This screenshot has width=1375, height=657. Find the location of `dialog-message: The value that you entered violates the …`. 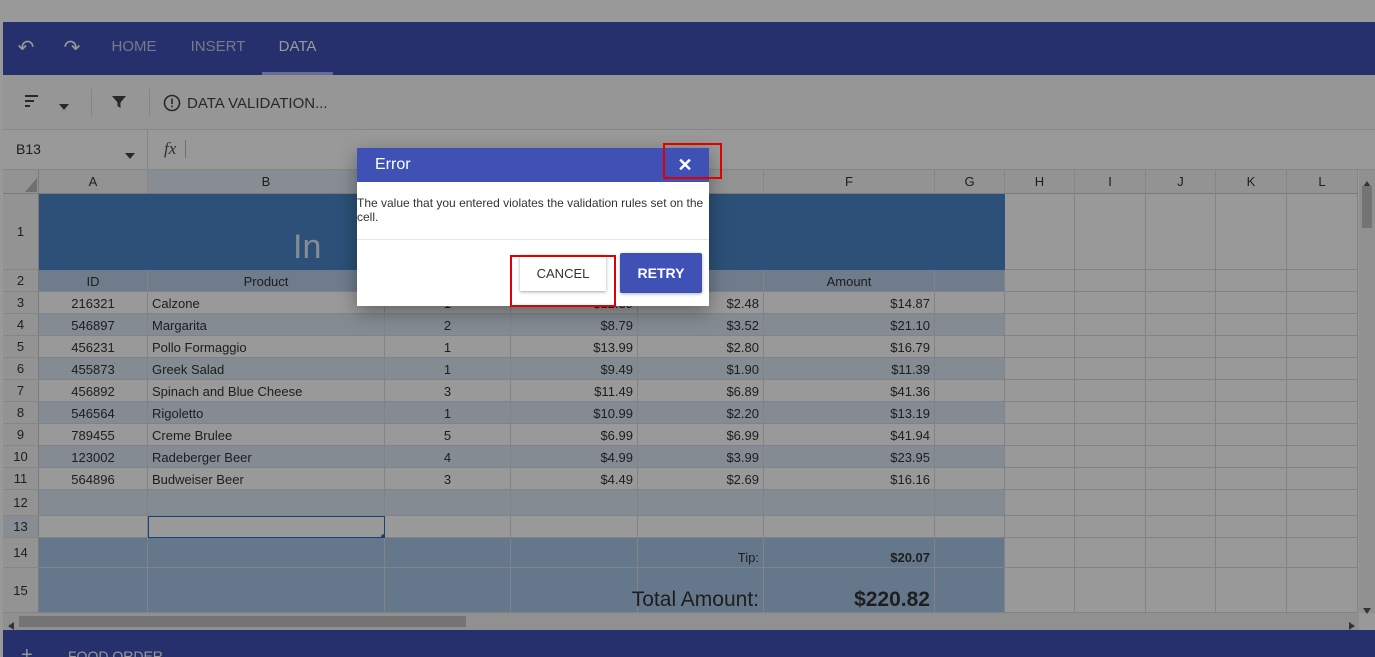

dialog-message: The value that you entered violates the … is located at coordinates (530, 210).